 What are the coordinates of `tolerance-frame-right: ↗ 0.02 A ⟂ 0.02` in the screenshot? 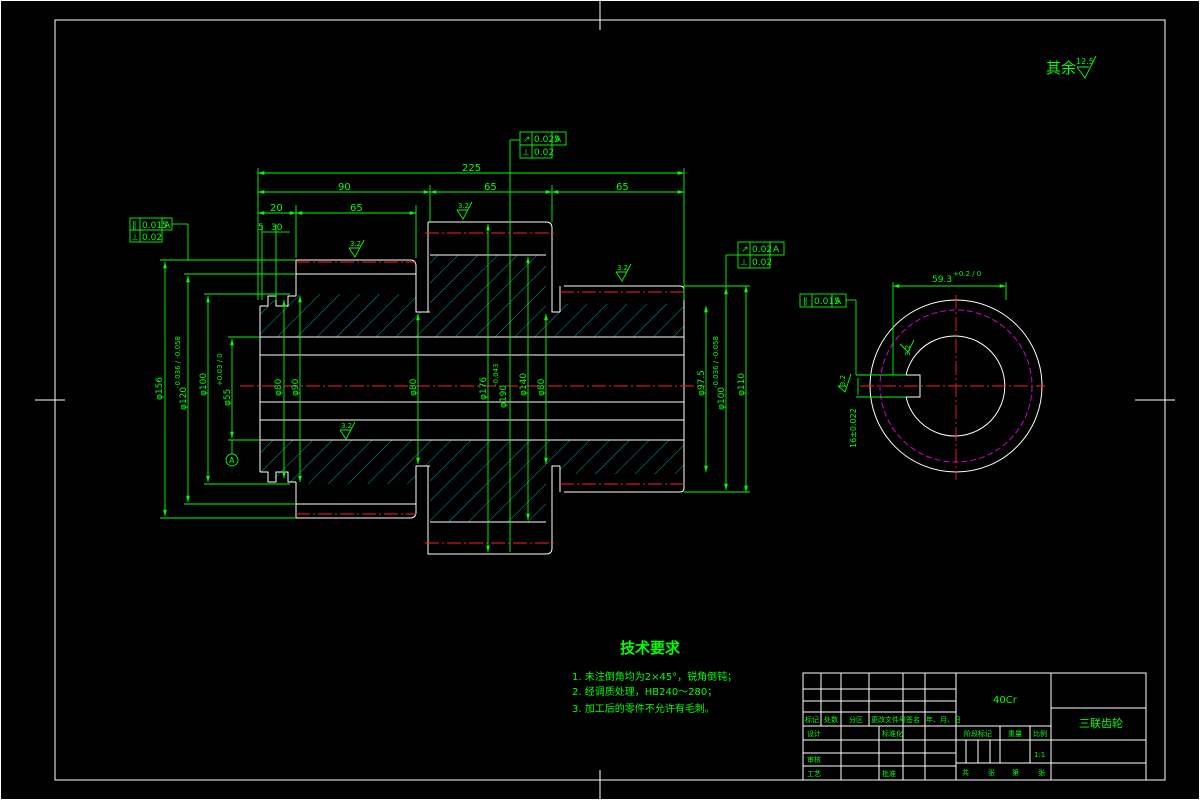 It's located at (755, 264).